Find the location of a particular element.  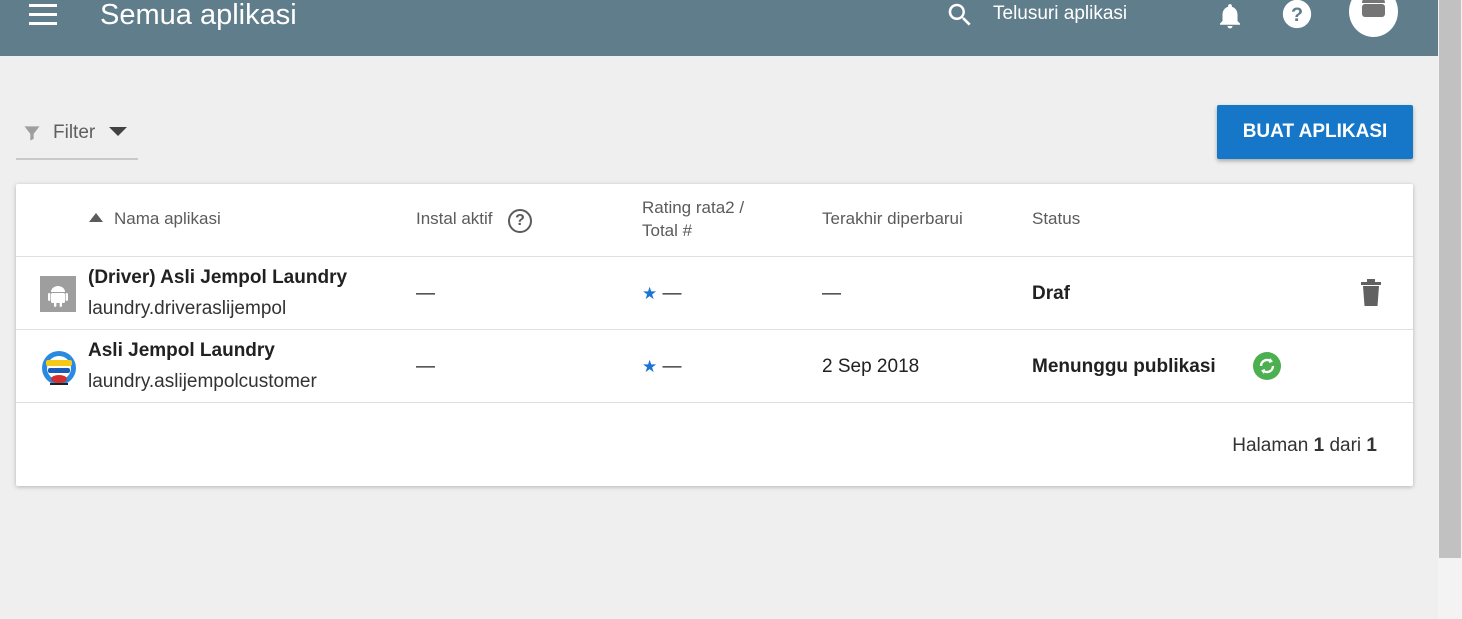

last-updated: 2 Sep 2018 is located at coordinates (871, 366).